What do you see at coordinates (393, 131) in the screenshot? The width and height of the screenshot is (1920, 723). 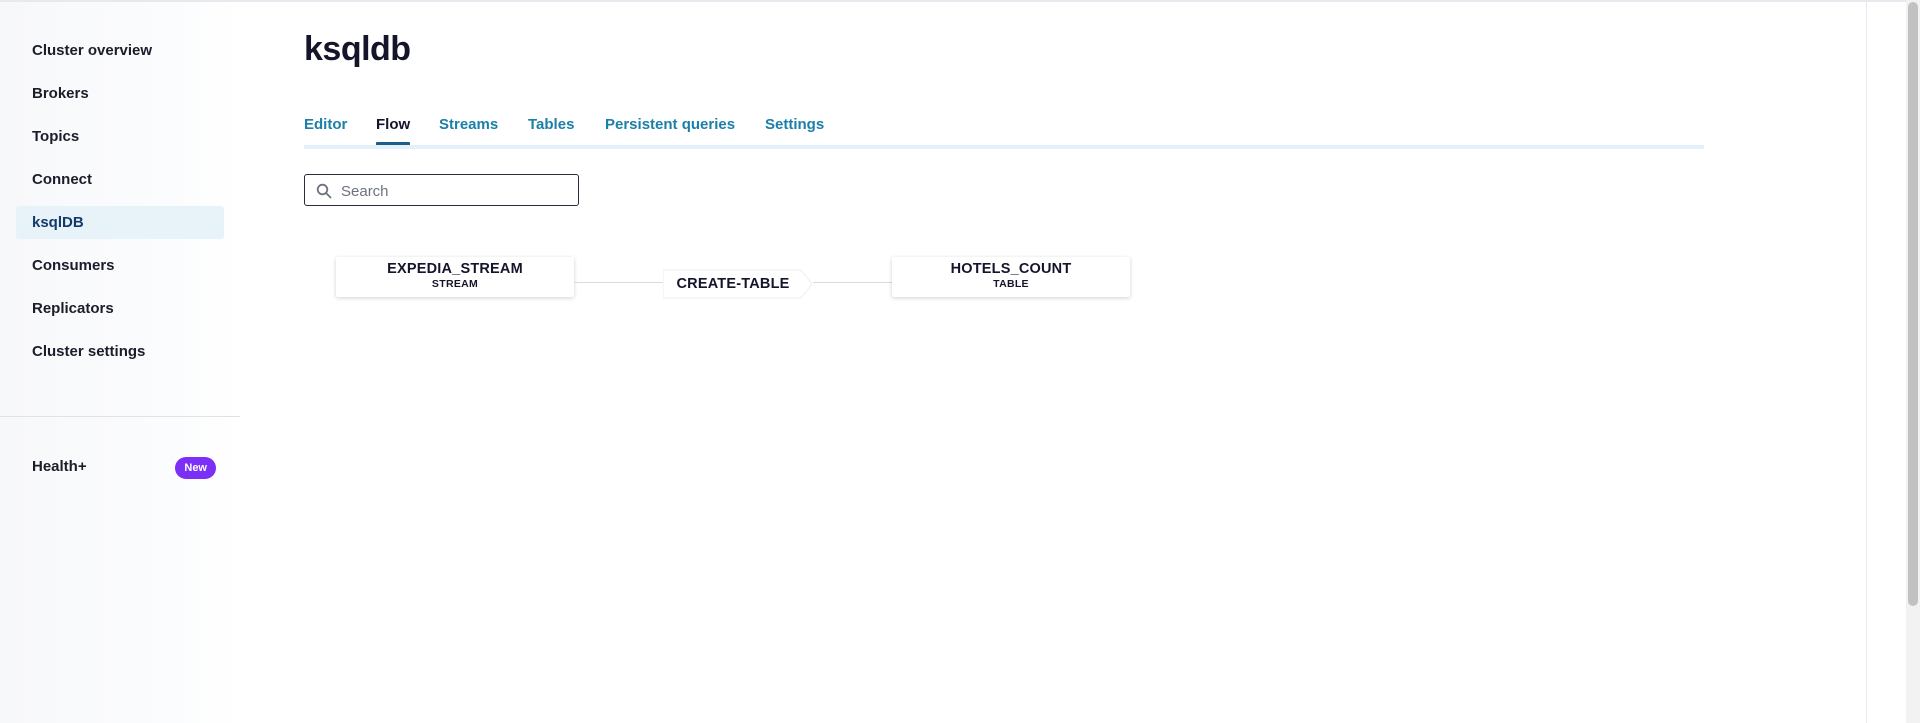 I see `tab-flow: Flow` at bounding box center [393, 131].